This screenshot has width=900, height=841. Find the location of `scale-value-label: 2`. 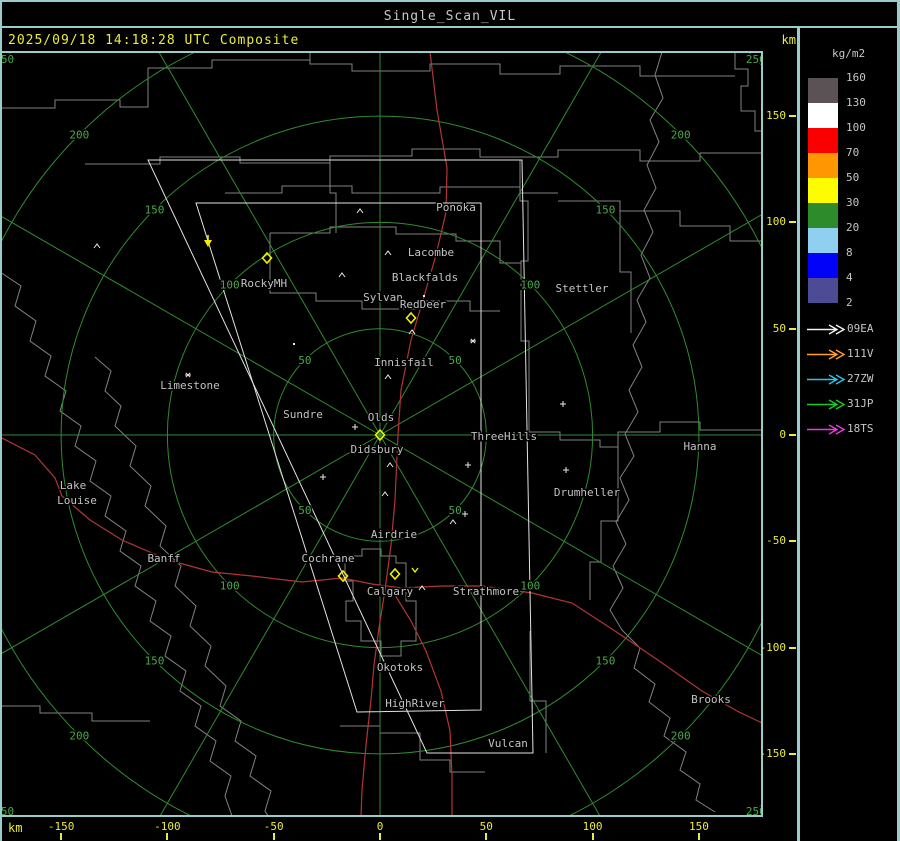

scale-value-label: 2 is located at coordinates (849, 302).